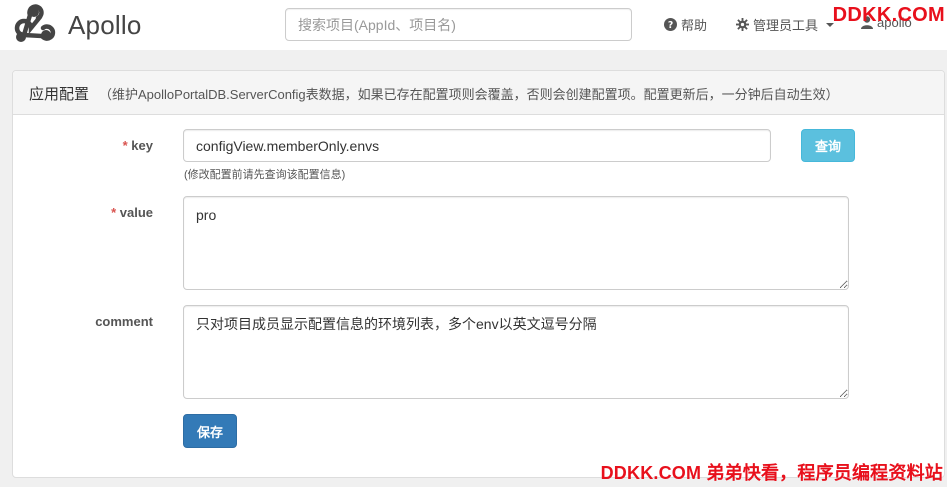 This screenshot has width=947, height=487. I want to click on admin-tools-dropdown: 管理员工具, so click(785, 24).